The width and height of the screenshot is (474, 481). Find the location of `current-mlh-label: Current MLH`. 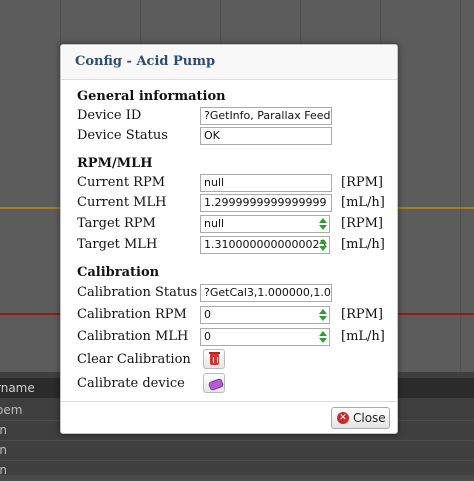

current-mlh-label: Current MLH is located at coordinates (122, 202).